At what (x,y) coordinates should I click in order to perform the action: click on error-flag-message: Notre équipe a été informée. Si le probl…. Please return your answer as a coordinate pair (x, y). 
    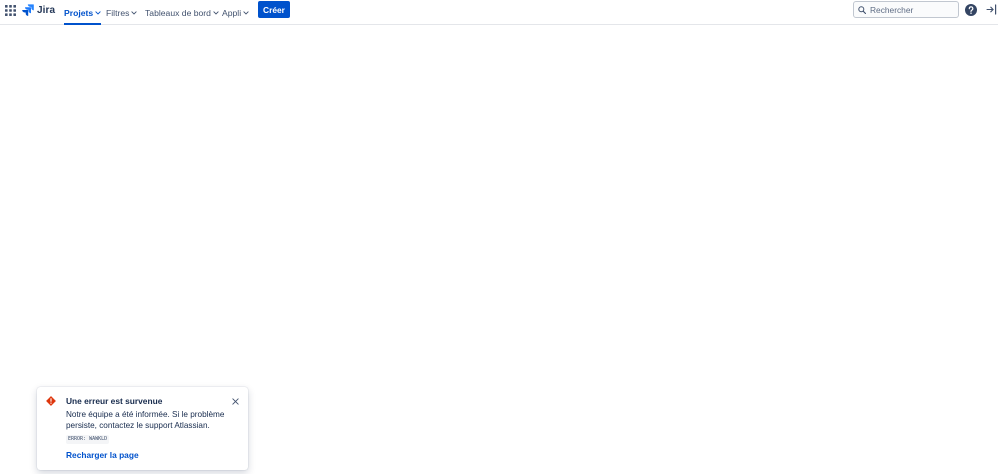
    Looking at the image, I should click on (145, 420).